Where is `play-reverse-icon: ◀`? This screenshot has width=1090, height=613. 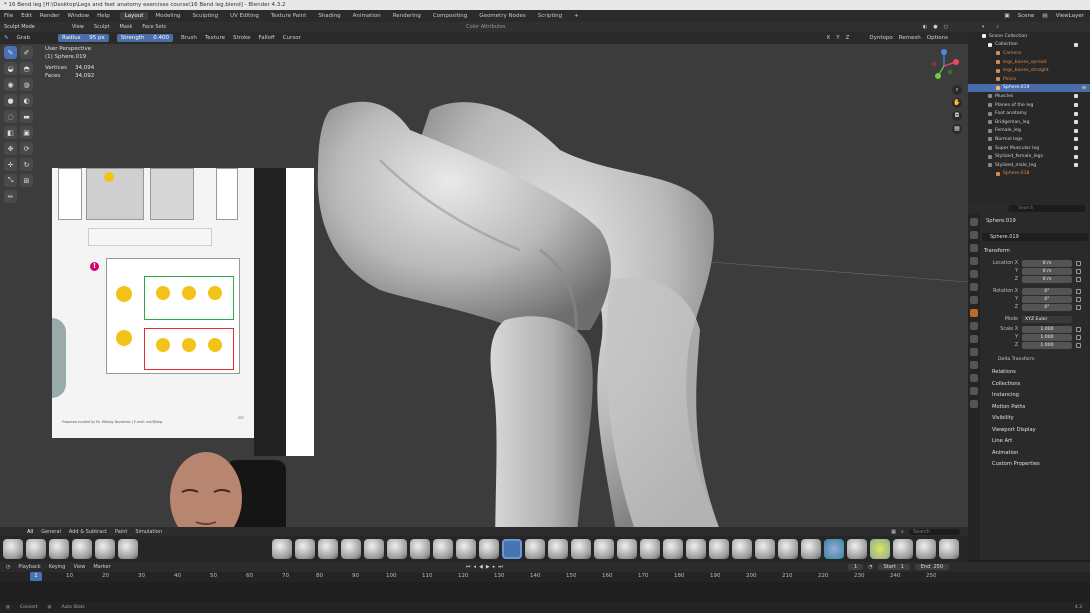 play-reverse-icon: ◀ is located at coordinates (481, 567).